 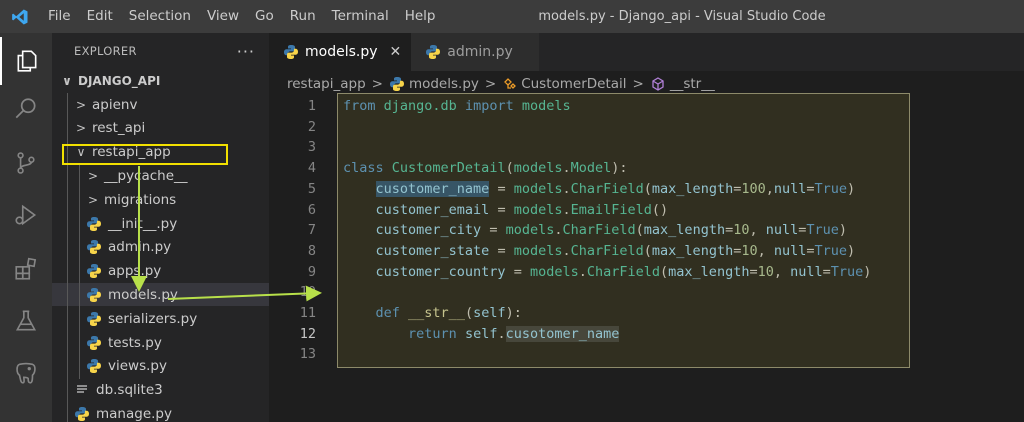 I want to click on line-number: 7, so click(x=311, y=230).